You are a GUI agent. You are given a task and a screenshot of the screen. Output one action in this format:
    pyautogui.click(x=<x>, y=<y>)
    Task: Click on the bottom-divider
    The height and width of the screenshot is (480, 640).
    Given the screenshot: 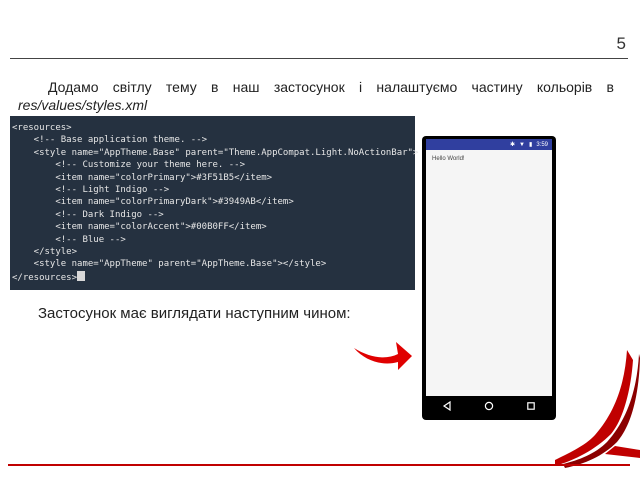 What is the action you would take?
    pyautogui.click(x=319, y=465)
    